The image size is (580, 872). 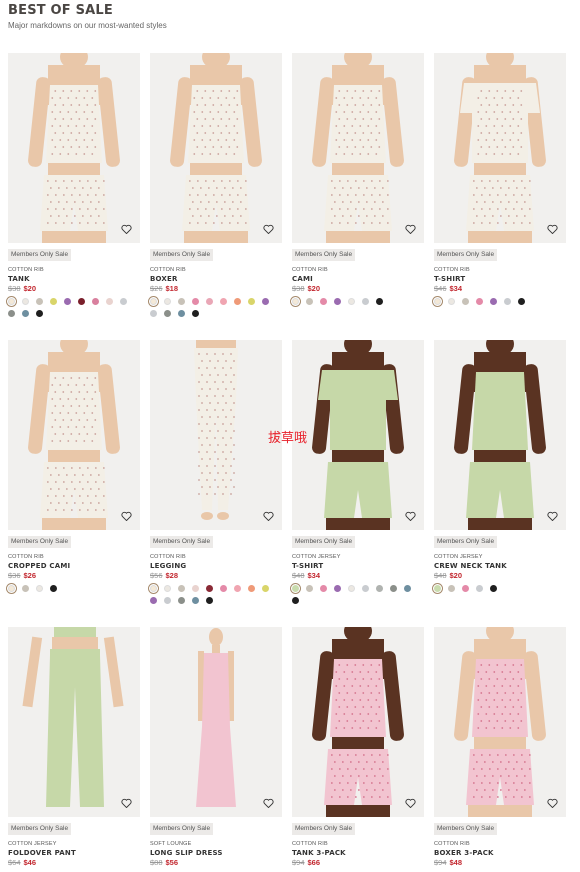 What do you see at coordinates (74, 279) in the screenshot?
I see `product-name: TANK` at bounding box center [74, 279].